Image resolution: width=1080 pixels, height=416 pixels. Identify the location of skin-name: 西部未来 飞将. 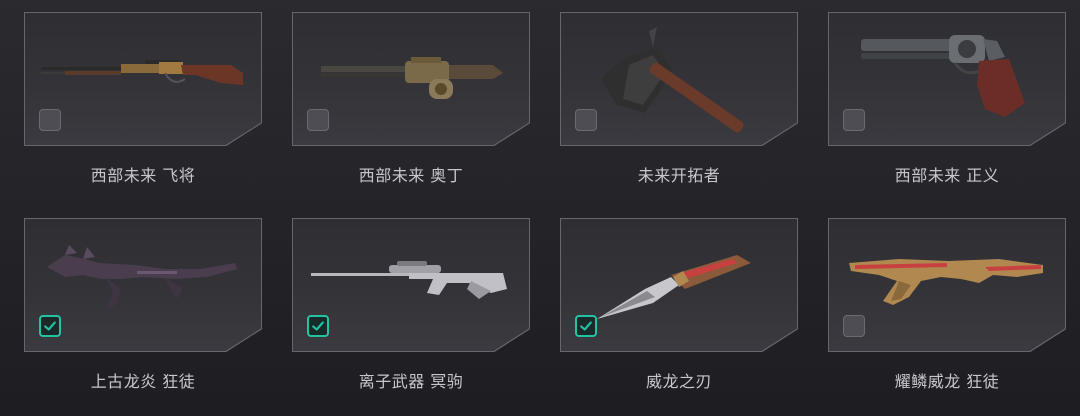
(143, 175).